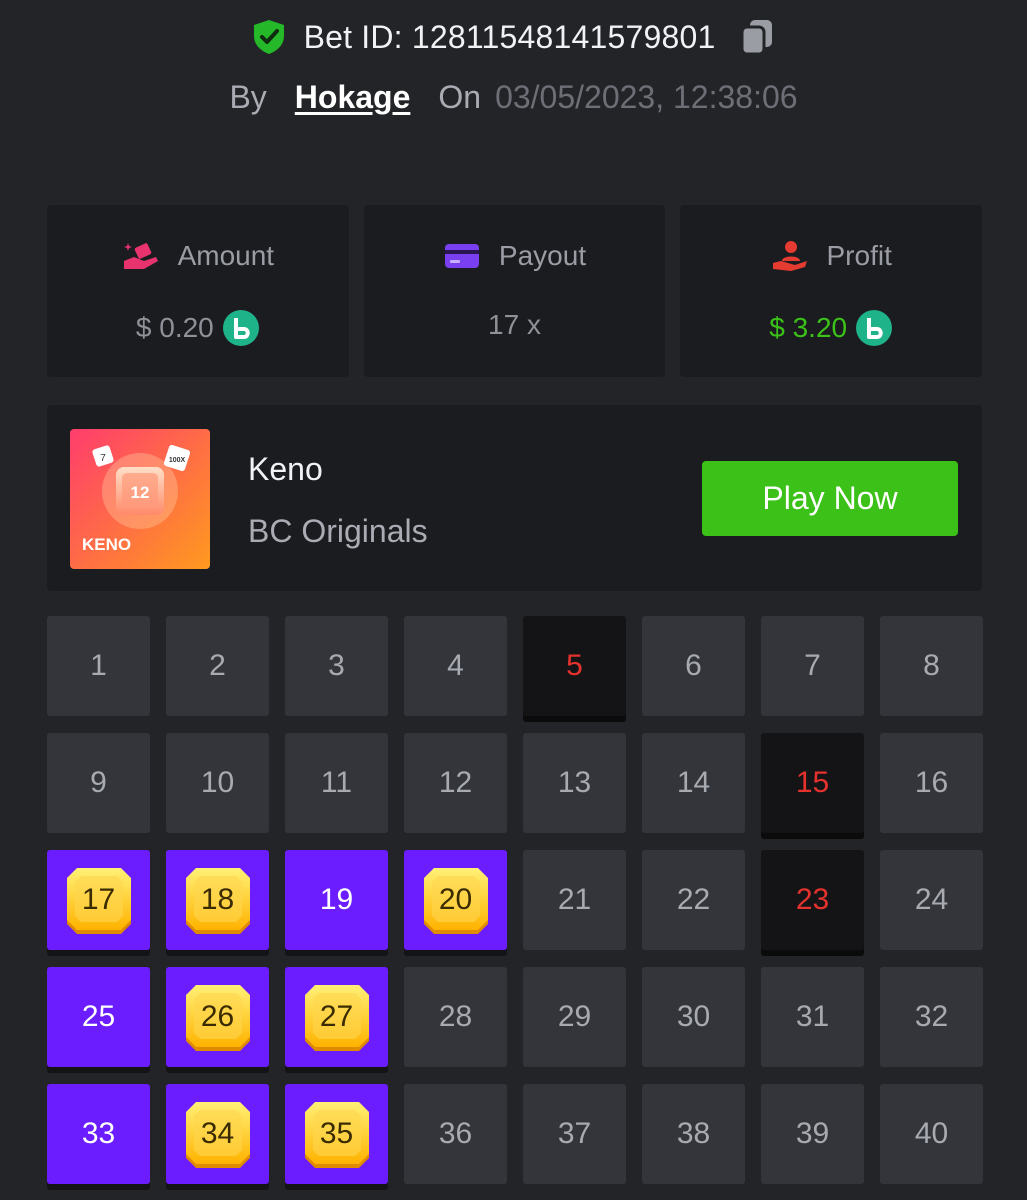 The image size is (1027, 1200). I want to click on tile-number: 33, so click(98, 1133).